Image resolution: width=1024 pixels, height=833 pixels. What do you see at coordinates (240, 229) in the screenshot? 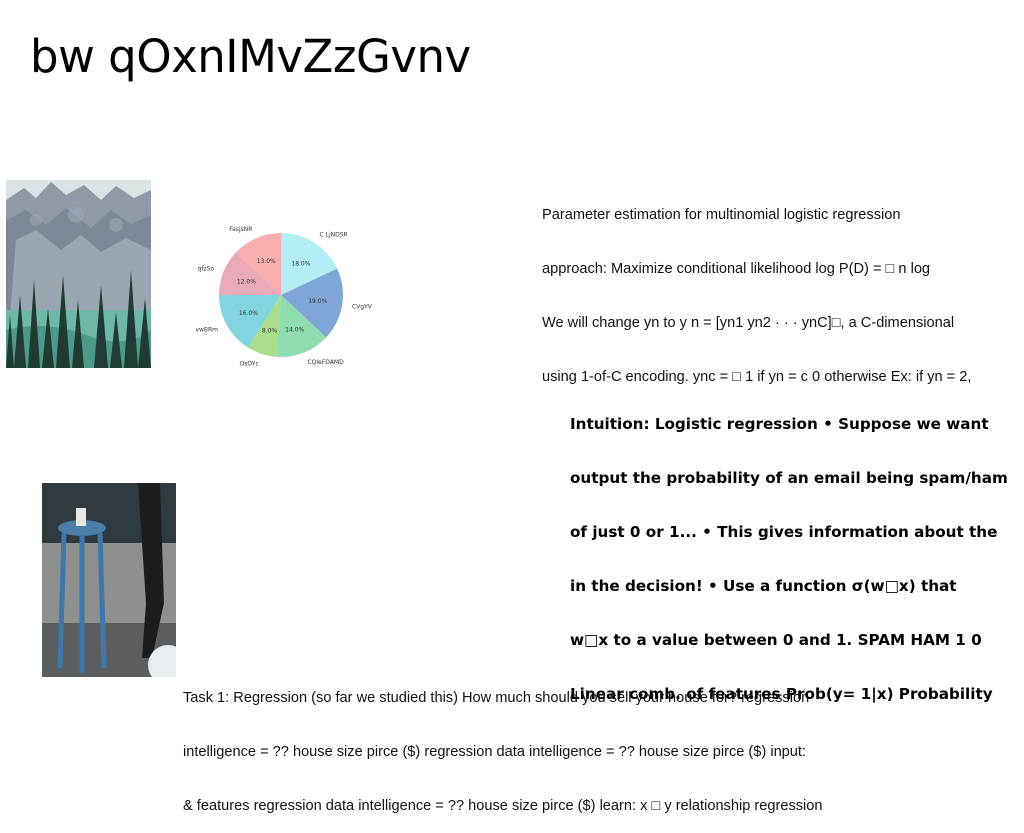
I see `pie-category-label: FasjsNR` at bounding box center [240, 229].